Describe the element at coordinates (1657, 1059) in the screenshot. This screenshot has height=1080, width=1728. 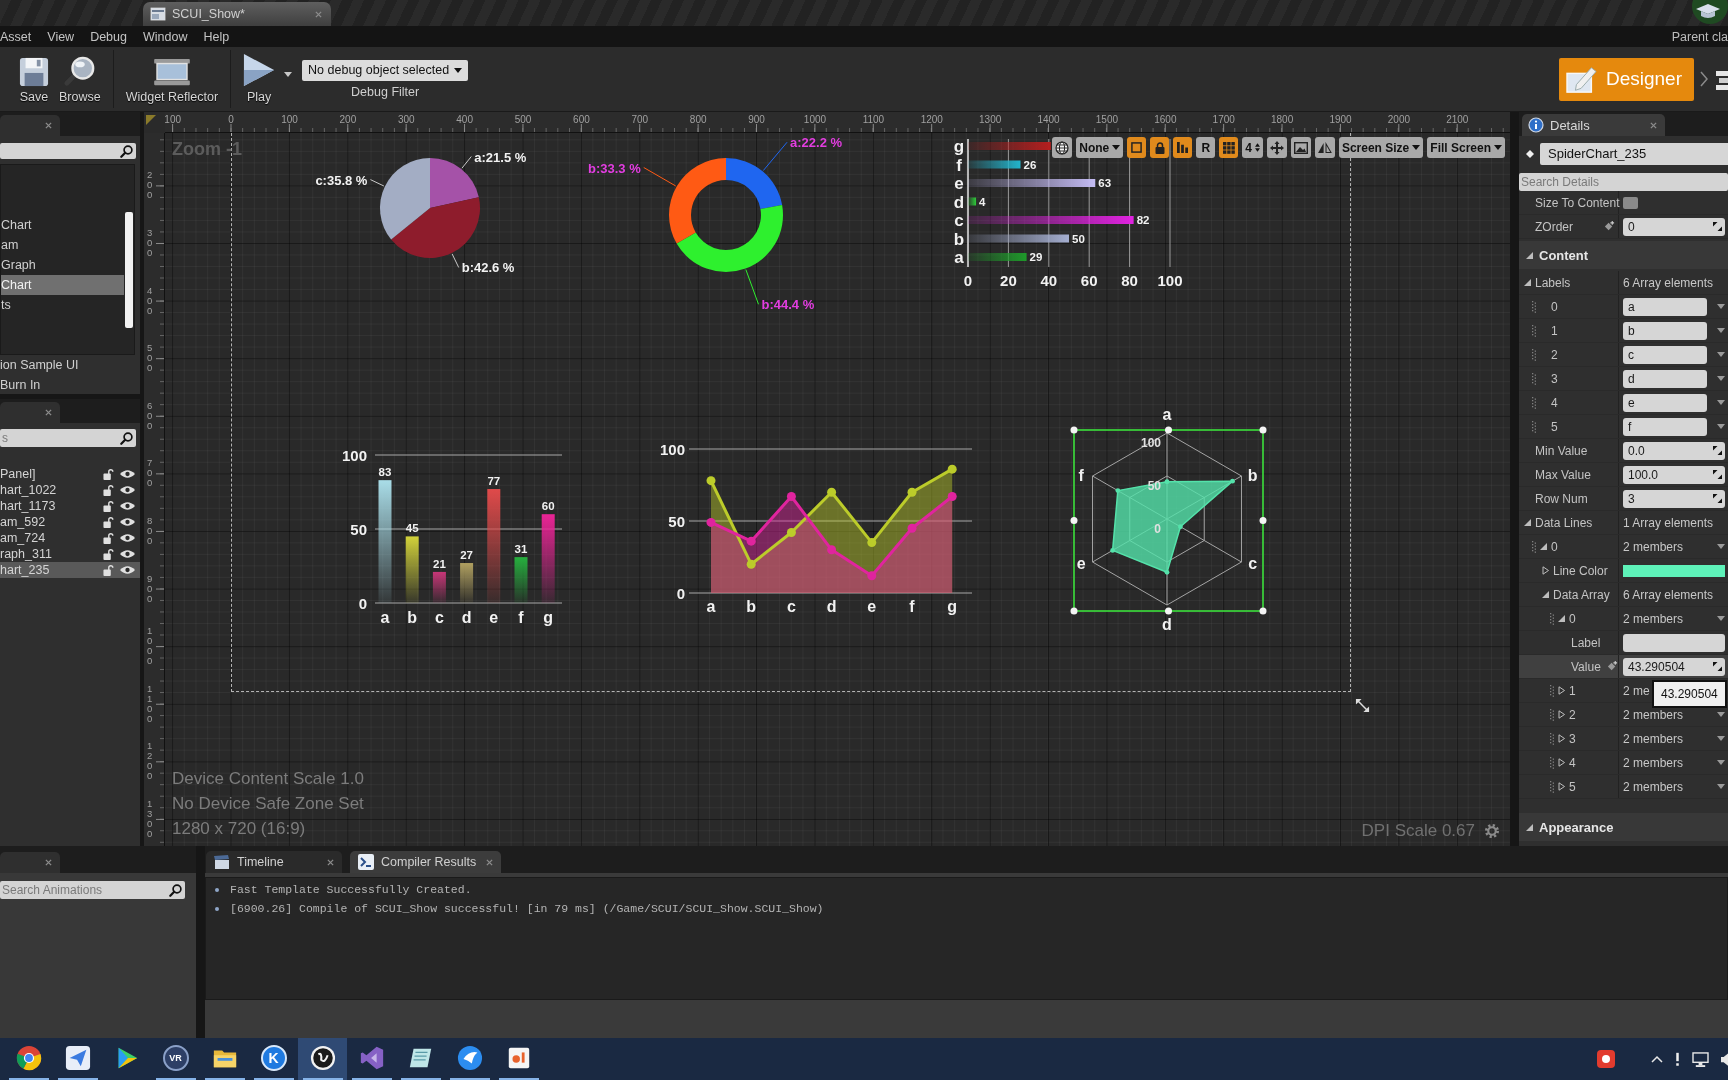
I see `chevron-up-icon` at that location.